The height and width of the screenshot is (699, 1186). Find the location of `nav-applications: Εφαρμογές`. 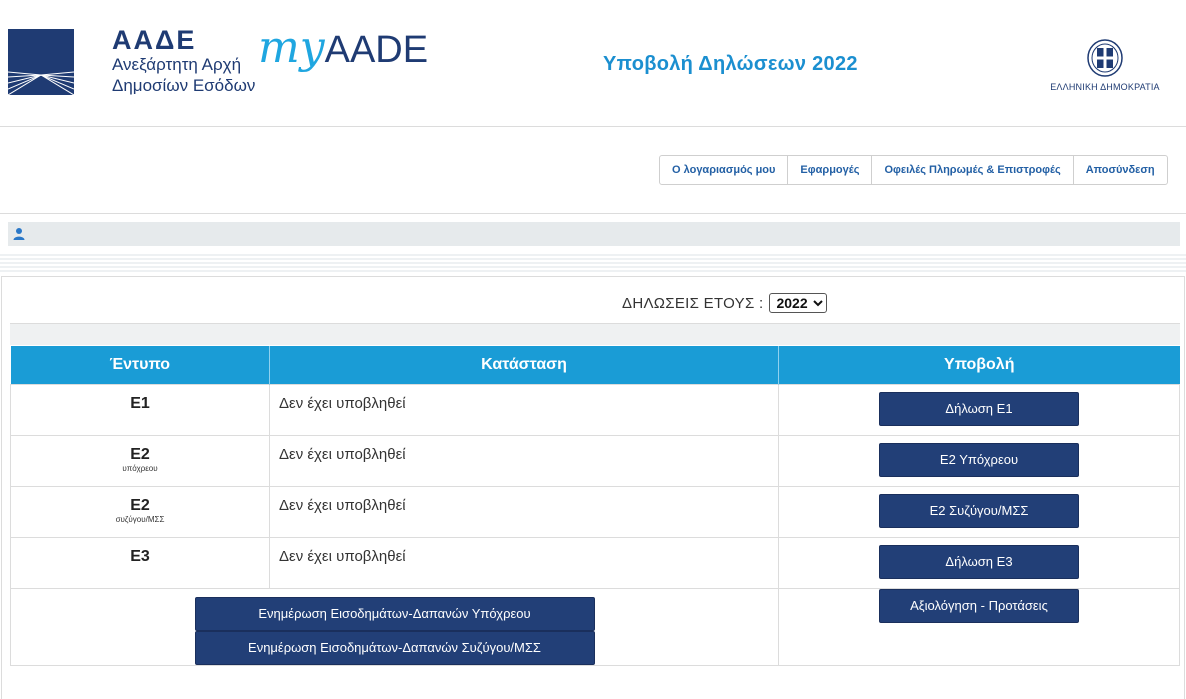

nav-applications: Εφαρμογές is located at coordinates (830, 170).